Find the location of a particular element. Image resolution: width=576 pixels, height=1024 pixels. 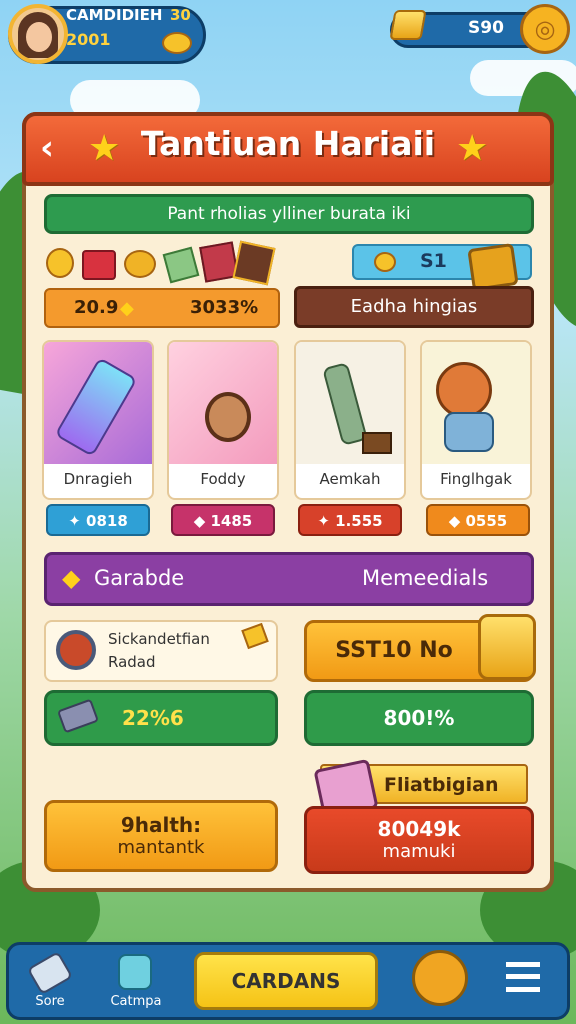

player-score: 2001 is located at coordinates (88, 39).